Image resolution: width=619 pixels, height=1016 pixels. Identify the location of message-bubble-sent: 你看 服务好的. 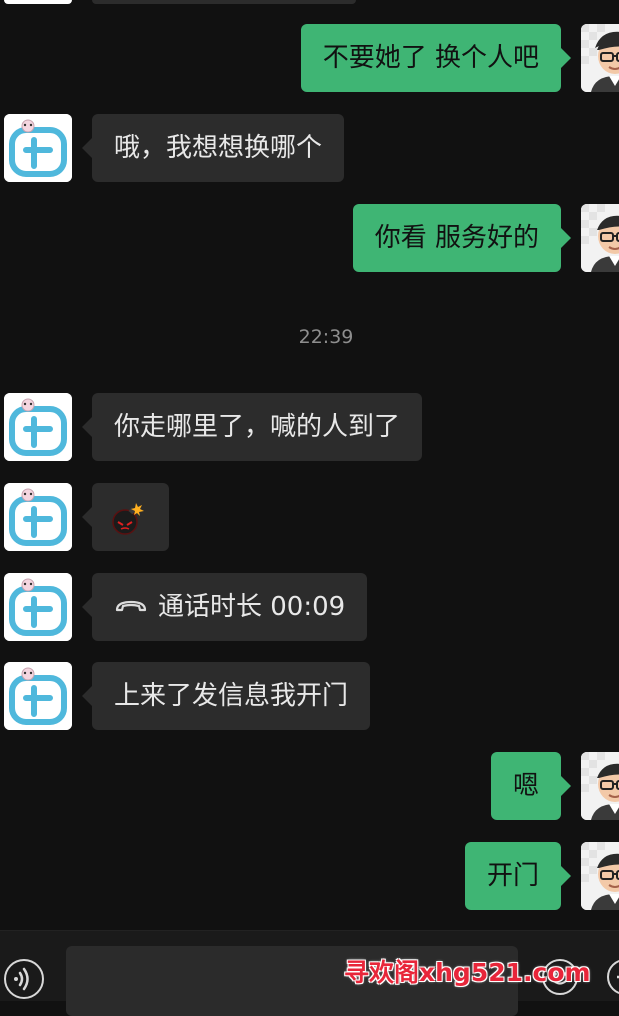
(462, 238).